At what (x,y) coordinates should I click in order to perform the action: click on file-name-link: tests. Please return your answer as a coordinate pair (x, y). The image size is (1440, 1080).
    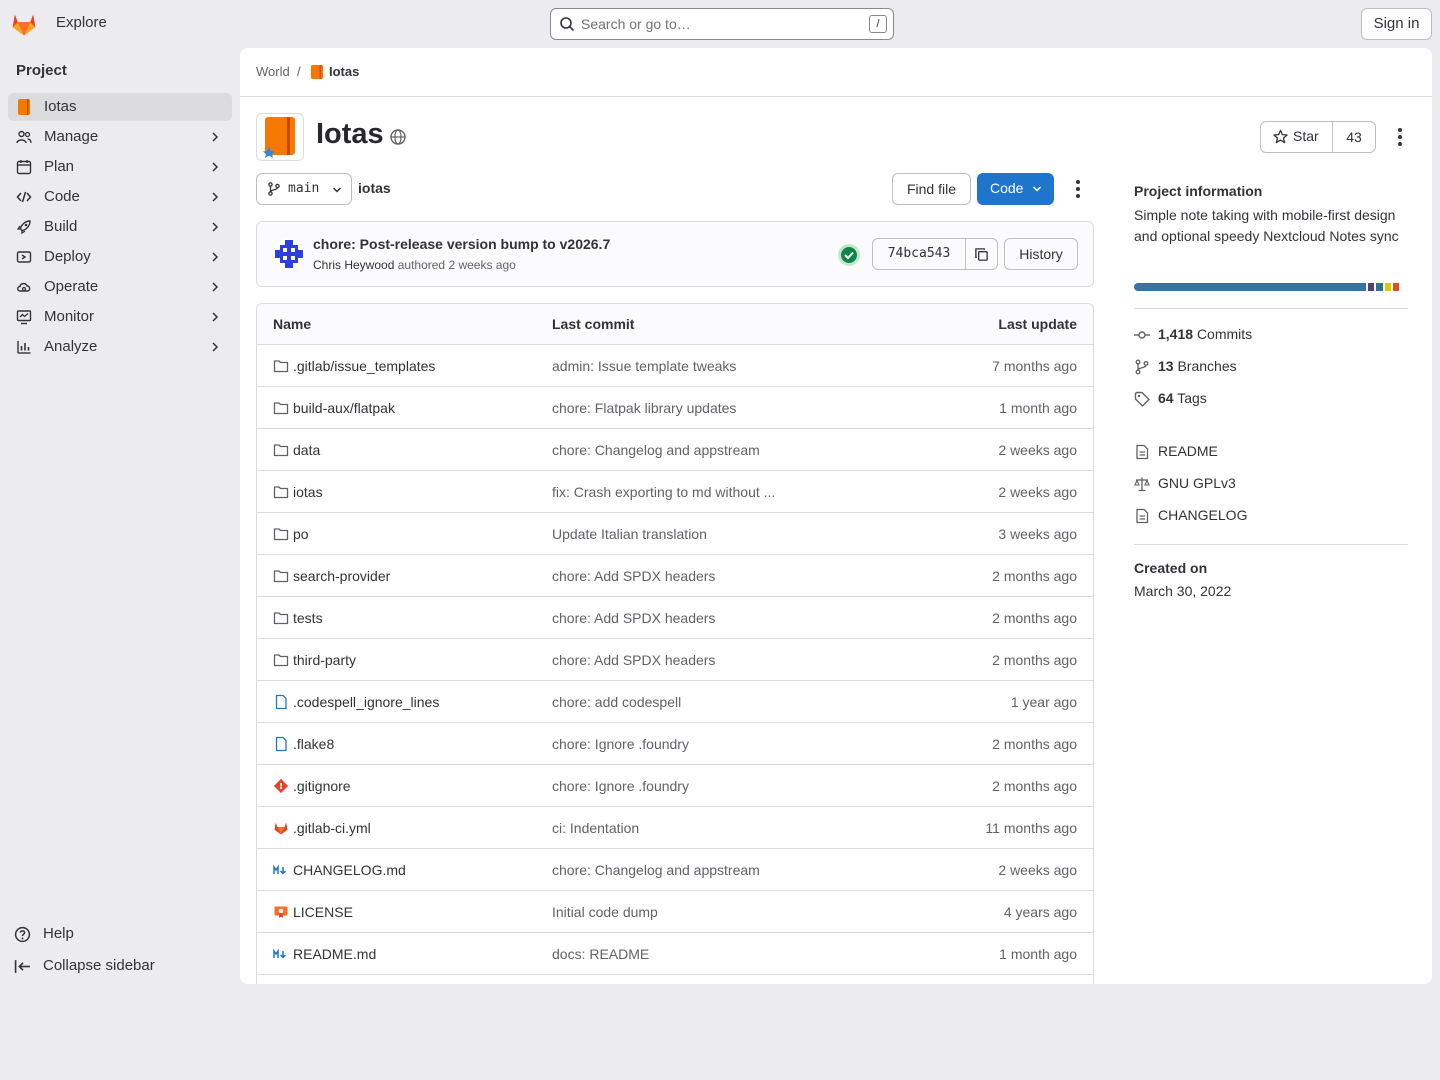
    Looking at the image, I should click on (308, 618).